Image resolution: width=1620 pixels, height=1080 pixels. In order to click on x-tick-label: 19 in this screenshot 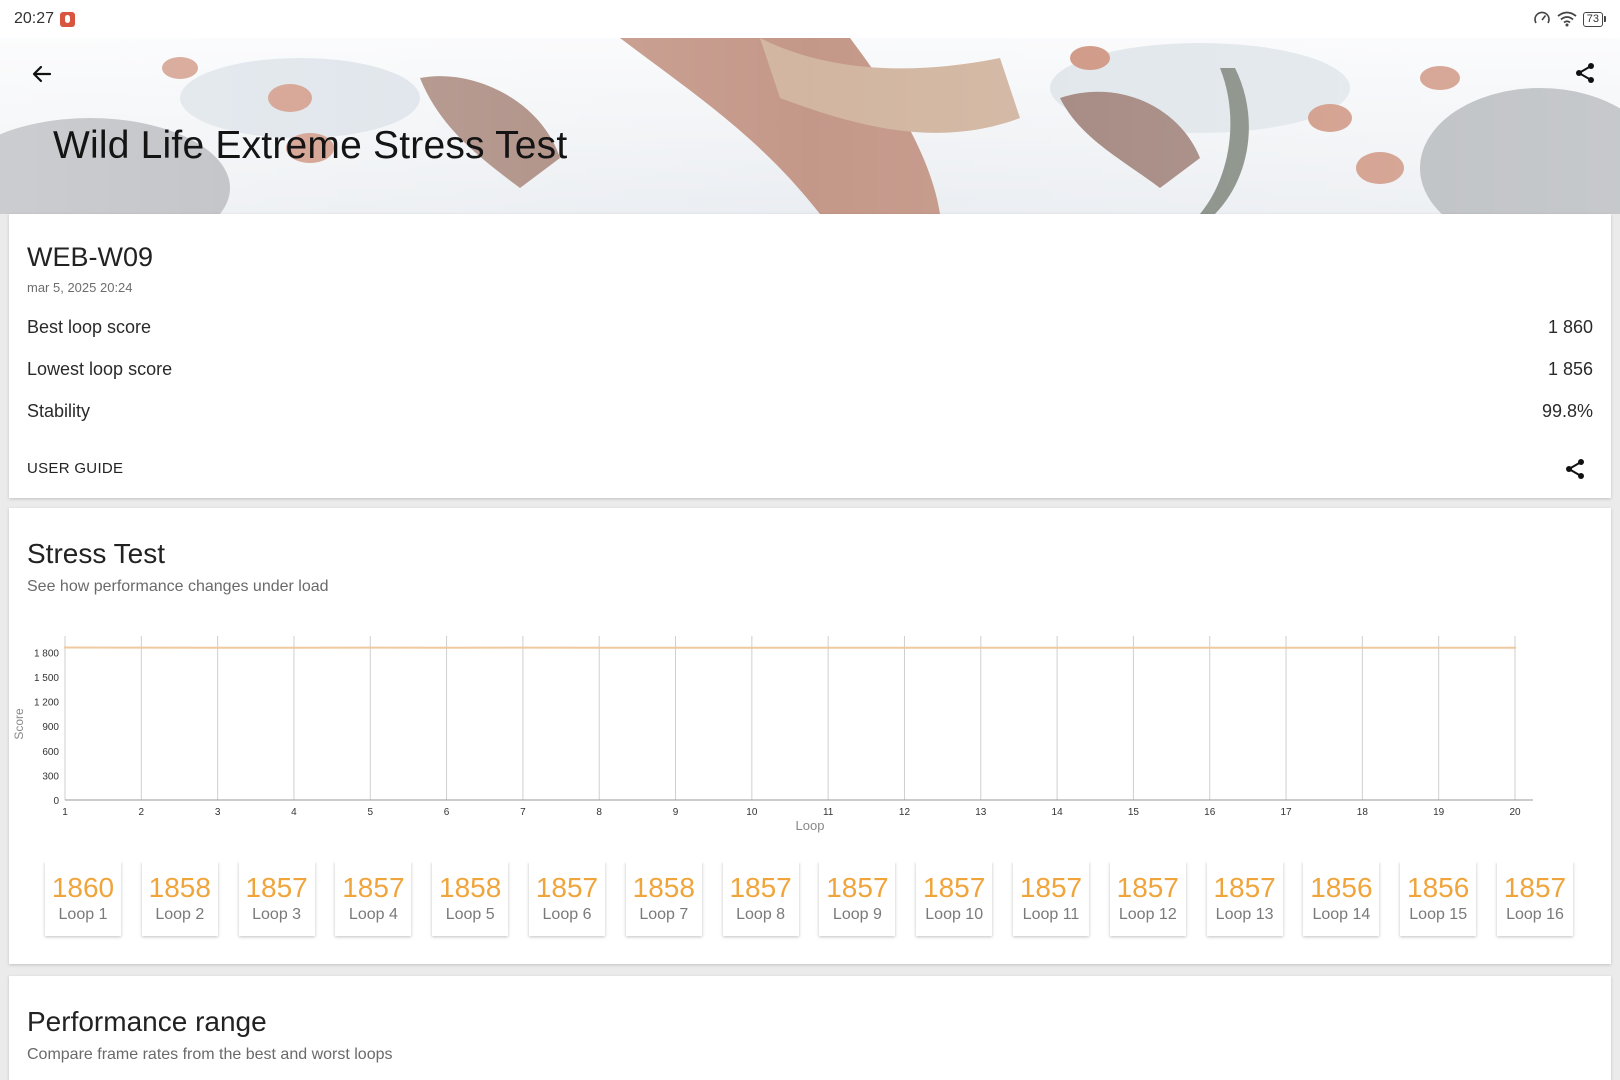, I will do `click(1439, 812)`.